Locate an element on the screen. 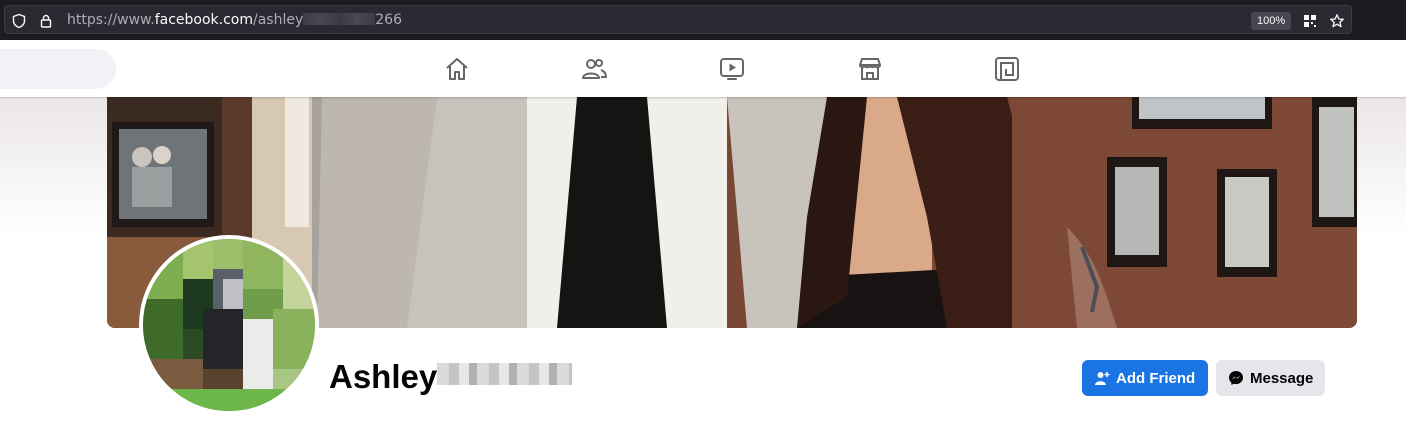 This screenshot has height=424, width=1406. browser-toolbar: https://www.facebook.com/ashley 266 100% is located at coordinates (703, 20).